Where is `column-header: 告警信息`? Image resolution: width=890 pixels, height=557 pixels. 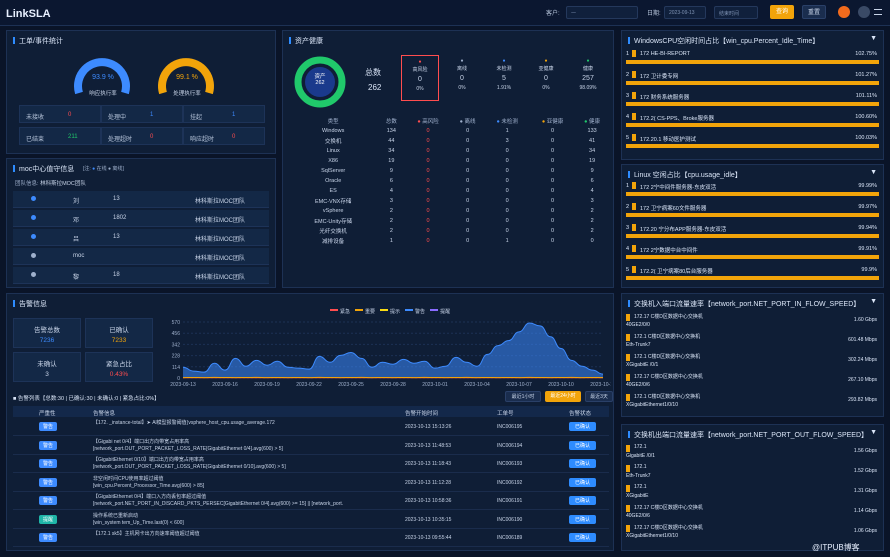 column-header: 告警信息 is located at coordinates (104, 414).